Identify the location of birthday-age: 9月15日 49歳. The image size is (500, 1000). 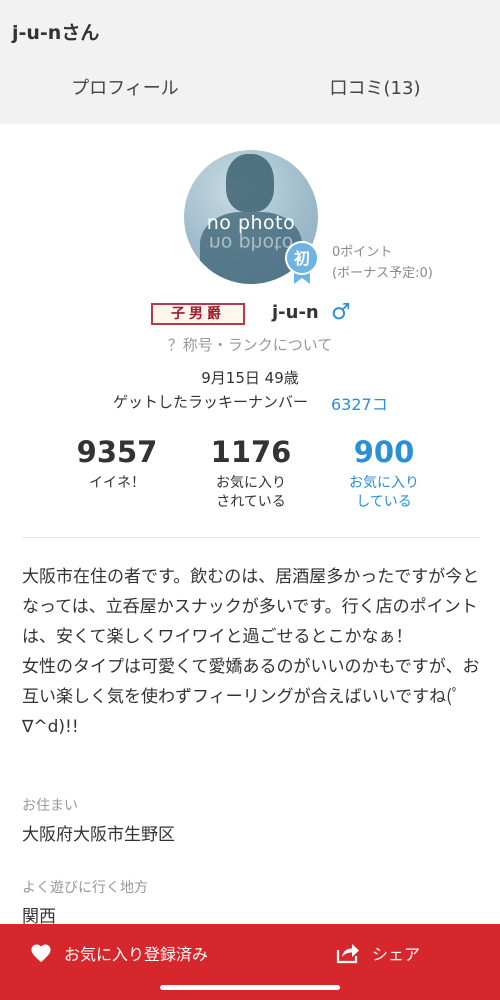
(250, 378).